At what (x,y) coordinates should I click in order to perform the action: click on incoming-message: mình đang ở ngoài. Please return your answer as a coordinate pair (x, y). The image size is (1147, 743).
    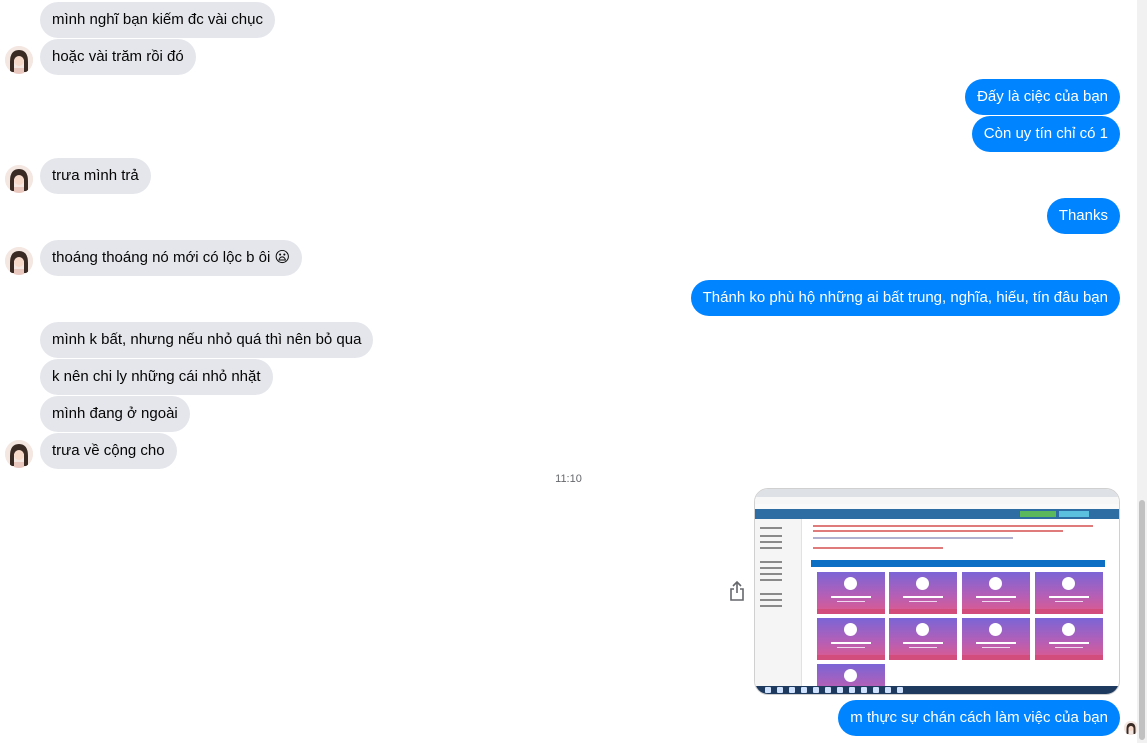
    Looking at the image, I should click on (115, 414).